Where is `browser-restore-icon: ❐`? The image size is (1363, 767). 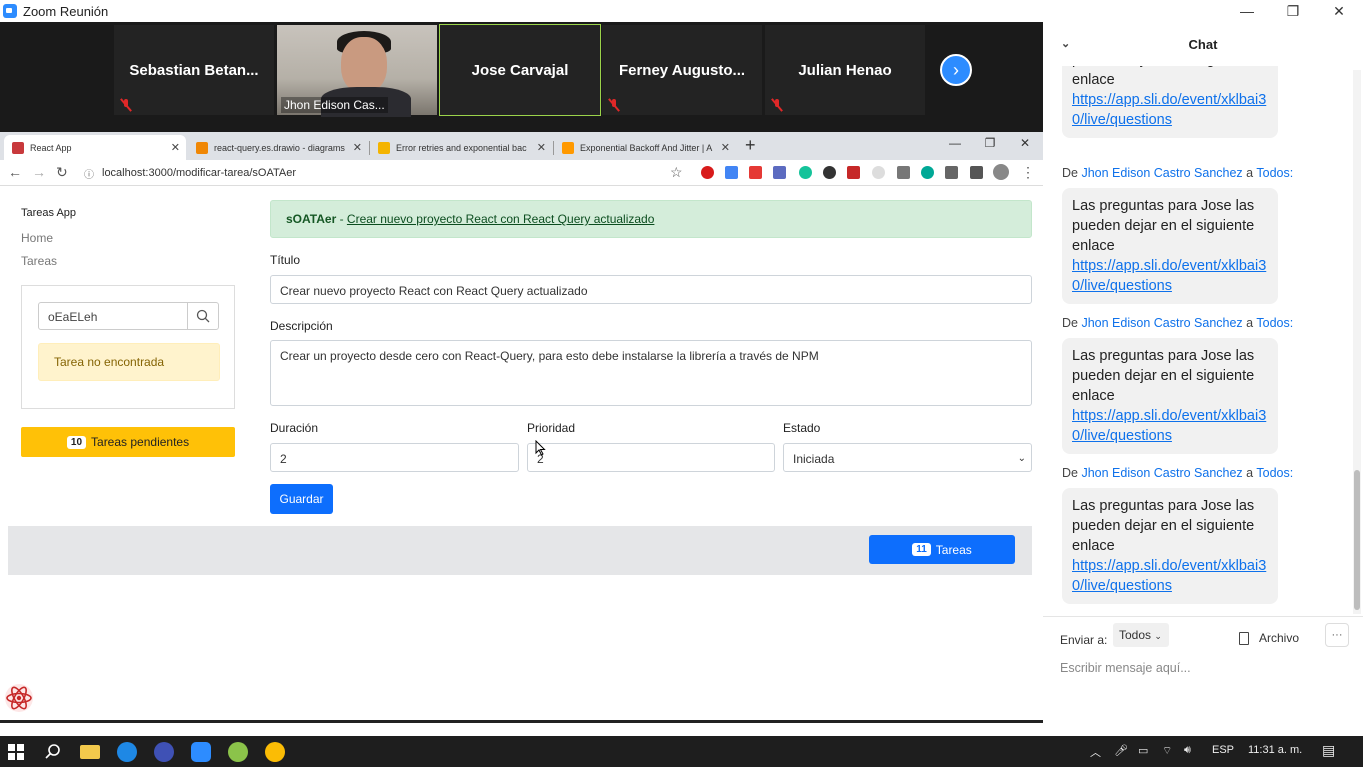 browser-restore-icon: ❐ is located at coordinates (990, 143).